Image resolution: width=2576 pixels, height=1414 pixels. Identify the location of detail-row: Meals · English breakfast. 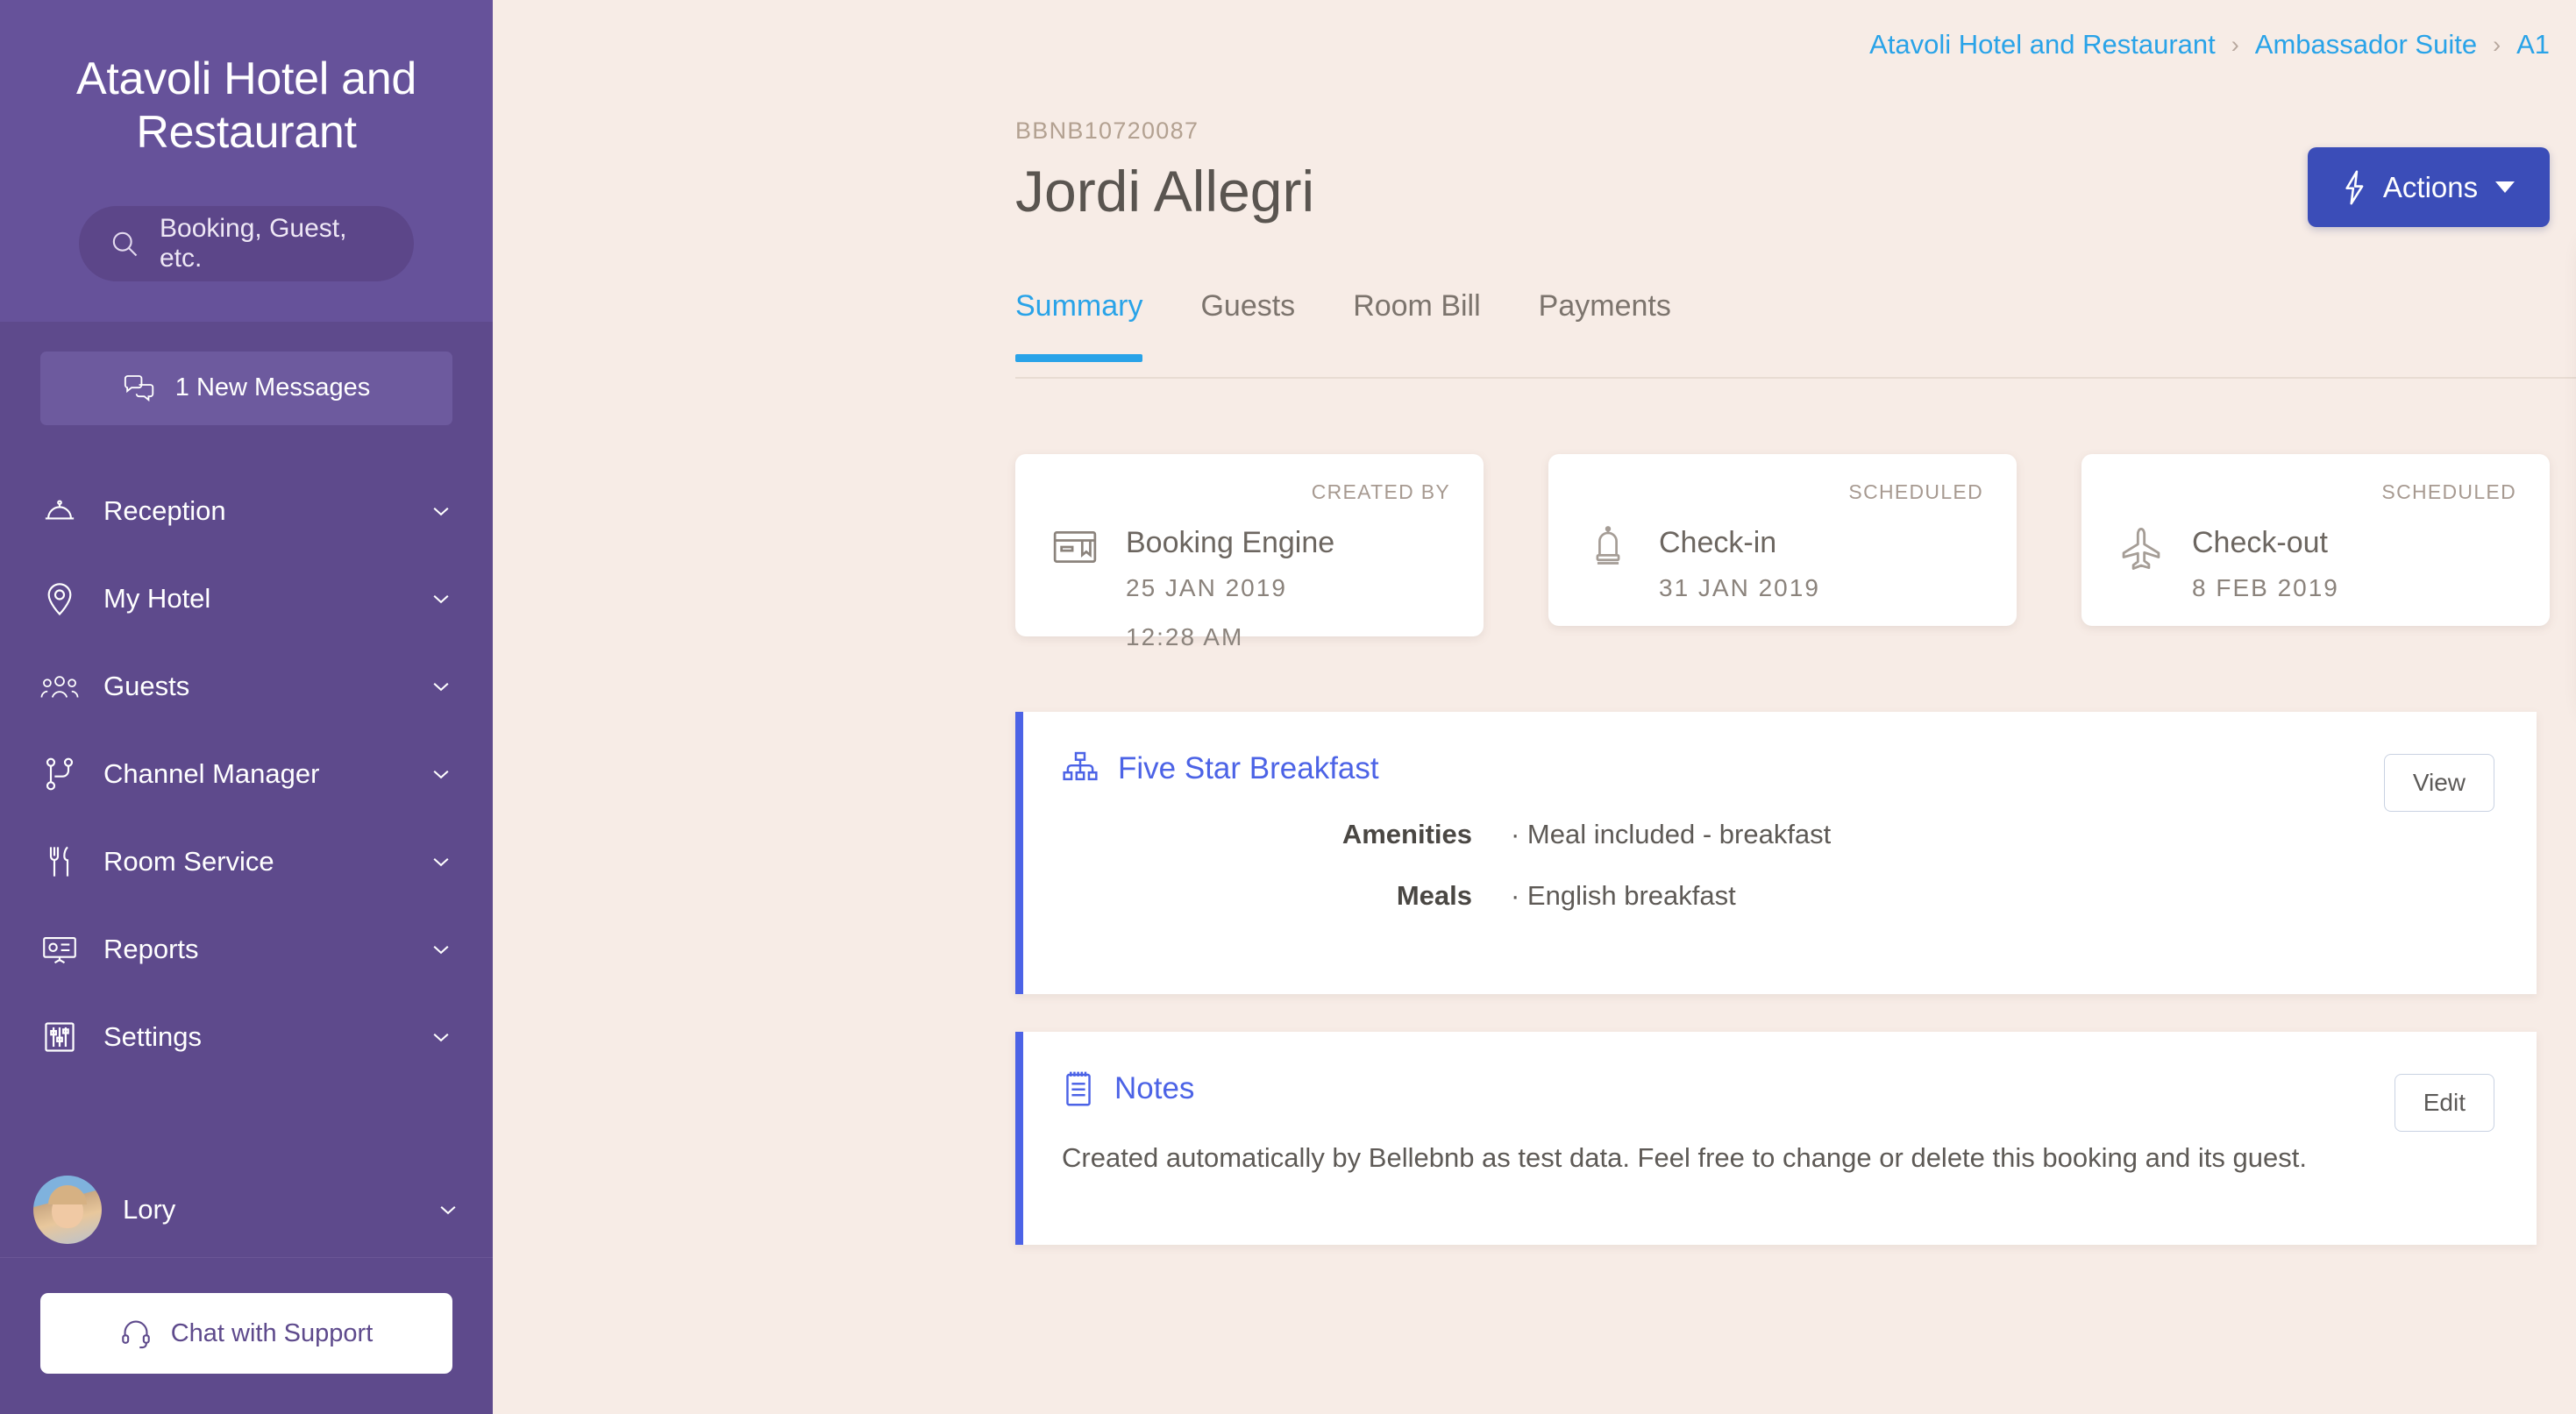
(1799, 896).